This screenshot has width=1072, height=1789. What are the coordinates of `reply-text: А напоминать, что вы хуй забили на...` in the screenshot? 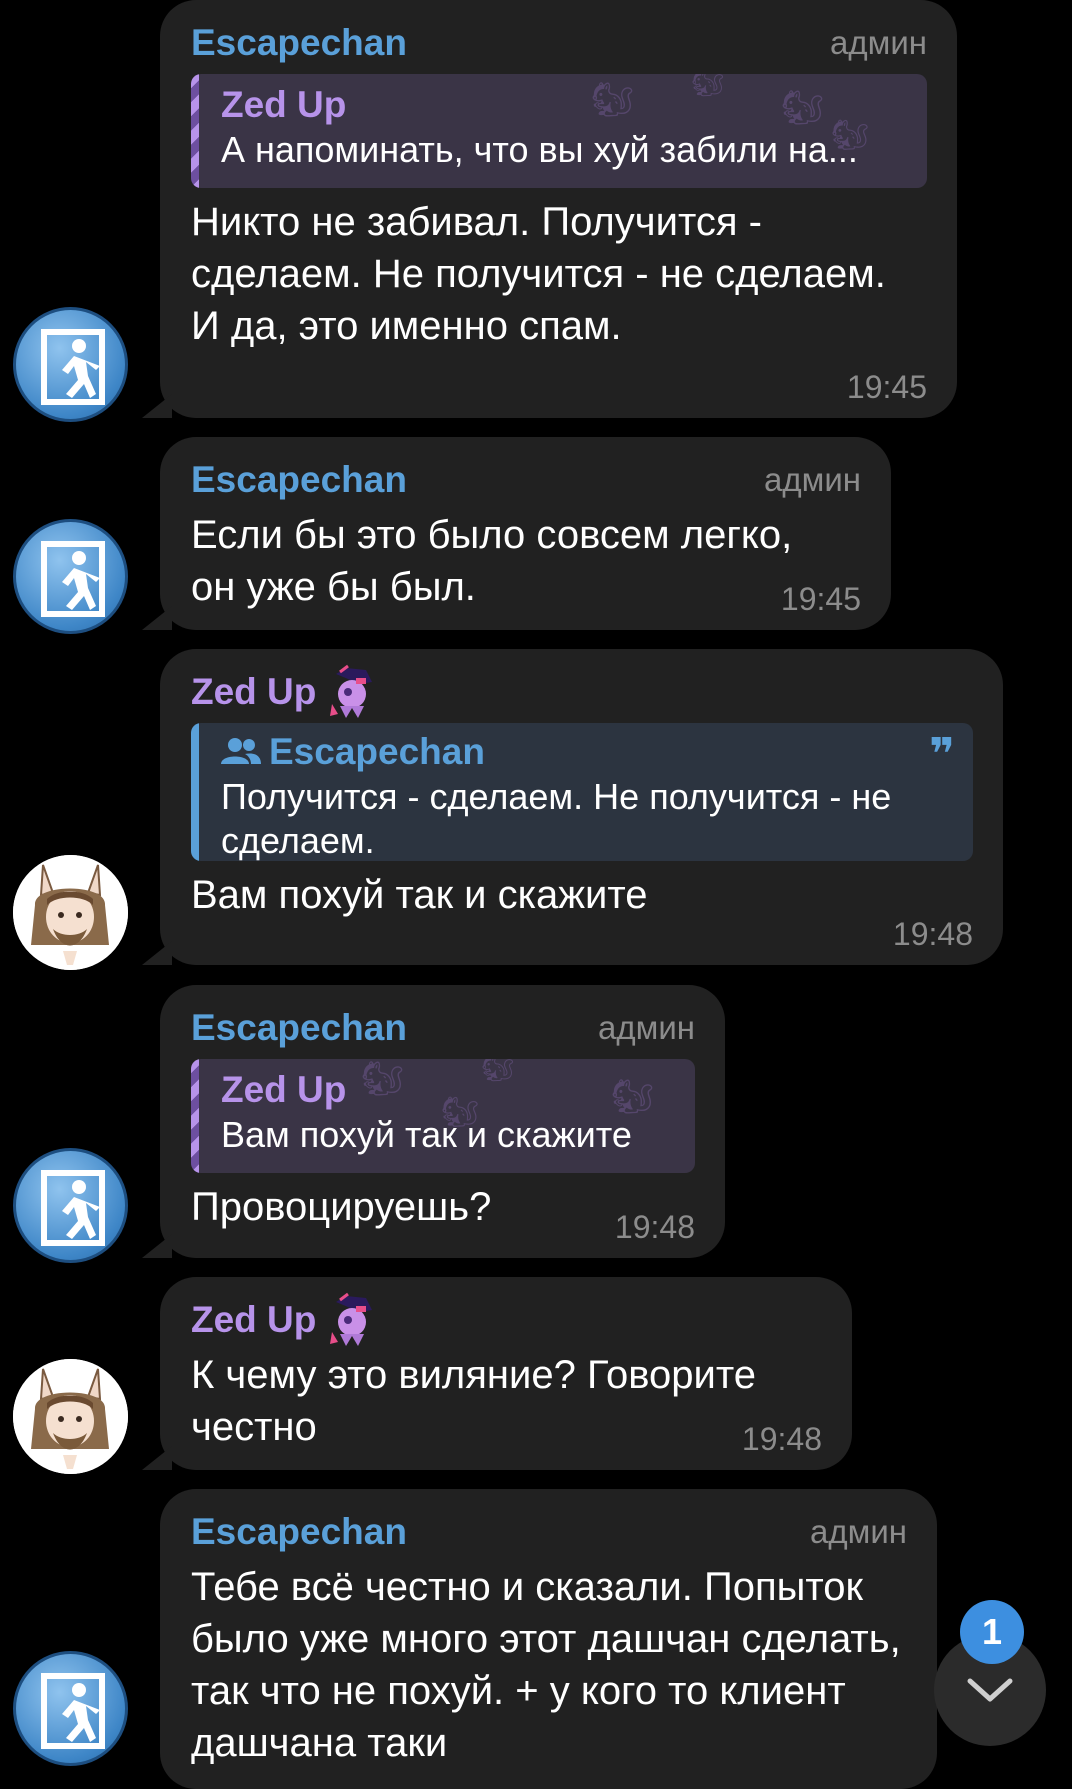 It's located at (539, 149).